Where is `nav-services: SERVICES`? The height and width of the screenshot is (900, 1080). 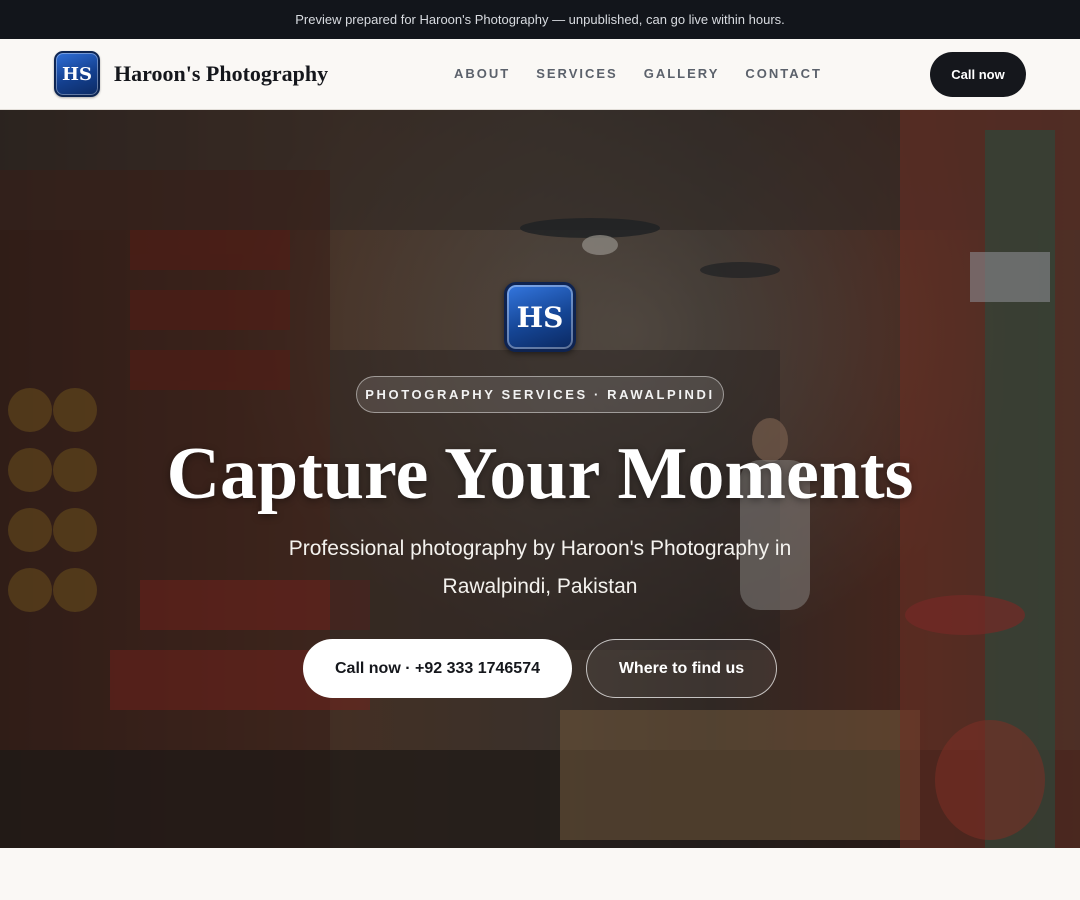
nav-services: SERVICES is located at coordinates (577, 73).